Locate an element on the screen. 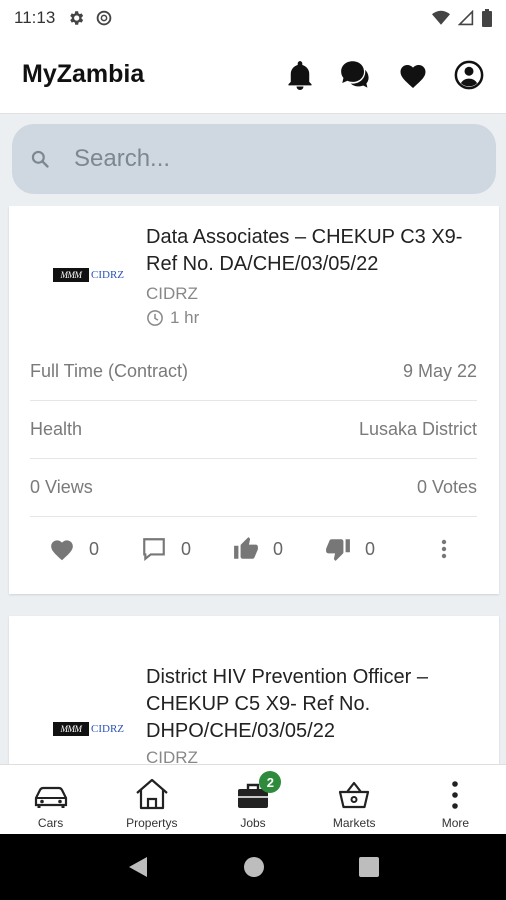  search-bar is located at coordinates (254, 159).